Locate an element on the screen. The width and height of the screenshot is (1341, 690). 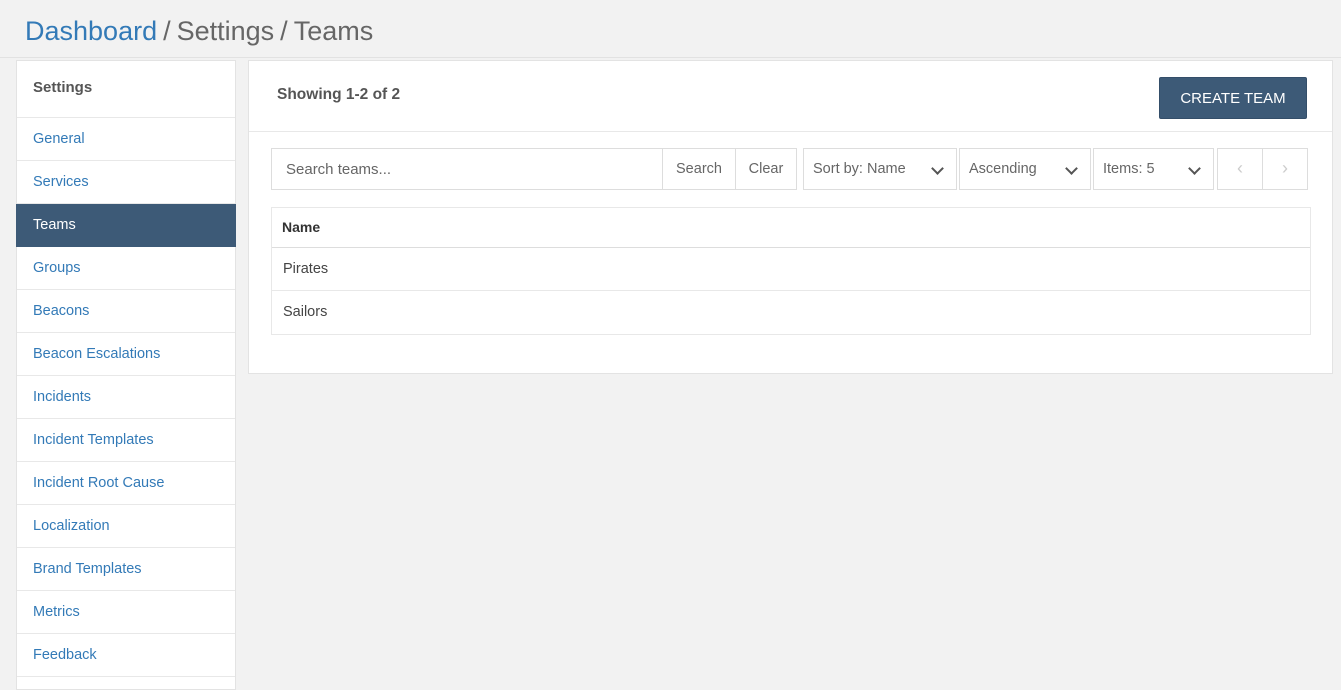
previous-page-button: ‹ is located at coordinates (1240, 169).